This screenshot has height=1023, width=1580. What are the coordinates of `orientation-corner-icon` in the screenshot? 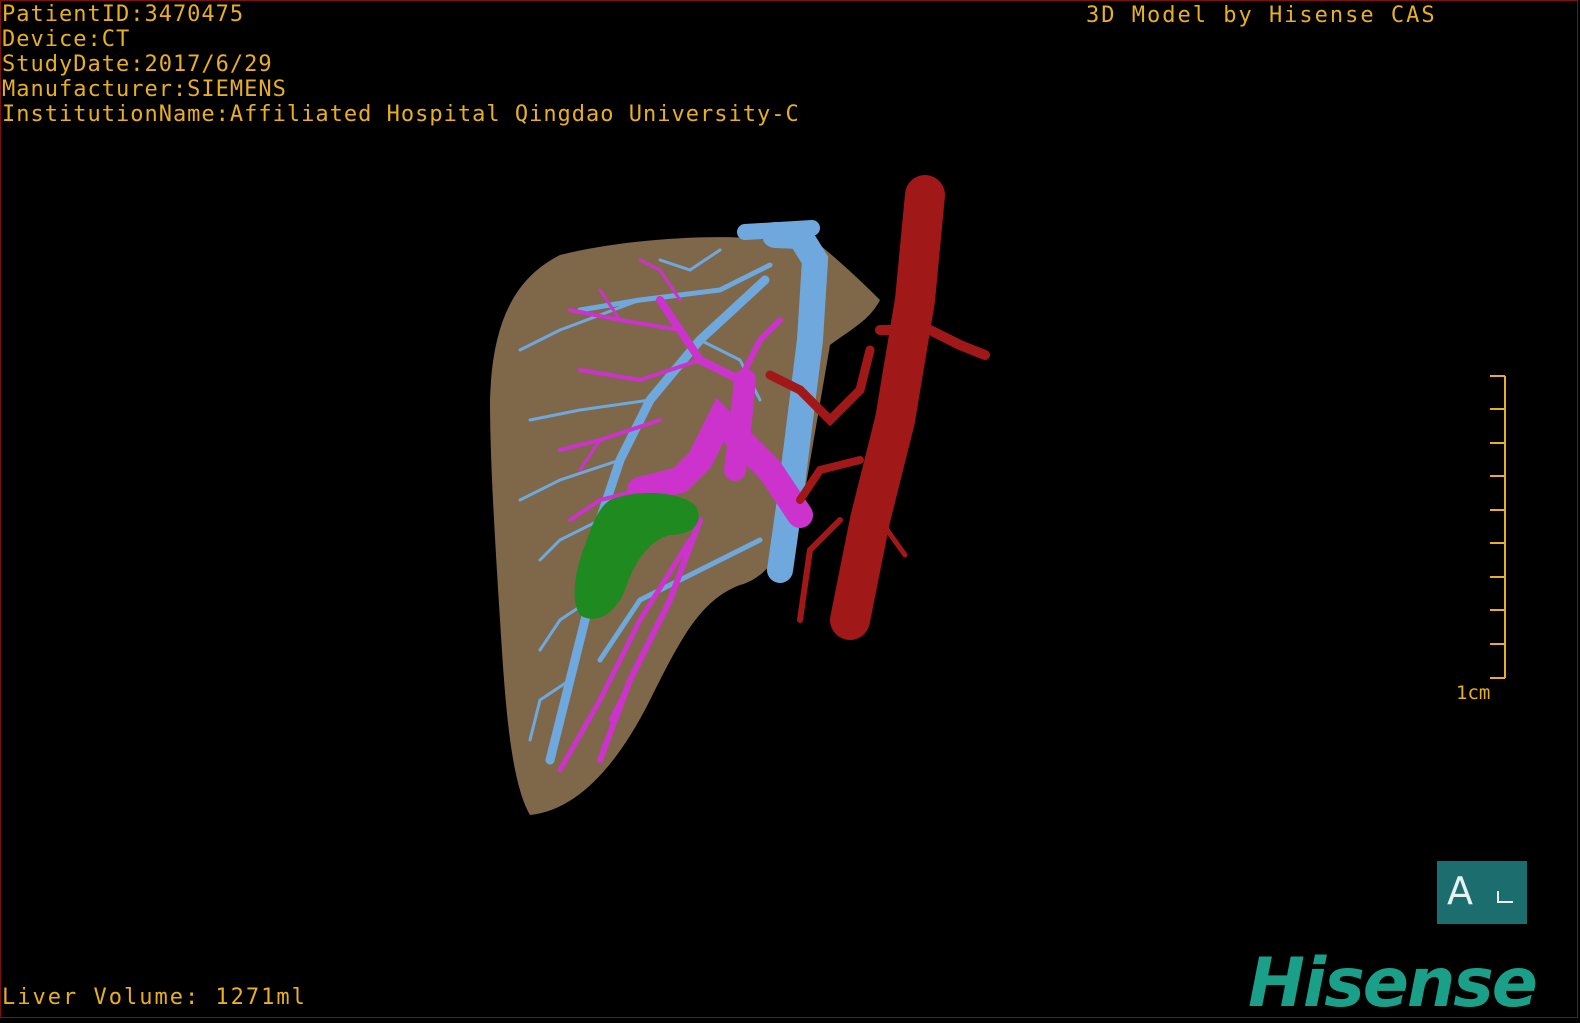 It's located at (1505, 897).